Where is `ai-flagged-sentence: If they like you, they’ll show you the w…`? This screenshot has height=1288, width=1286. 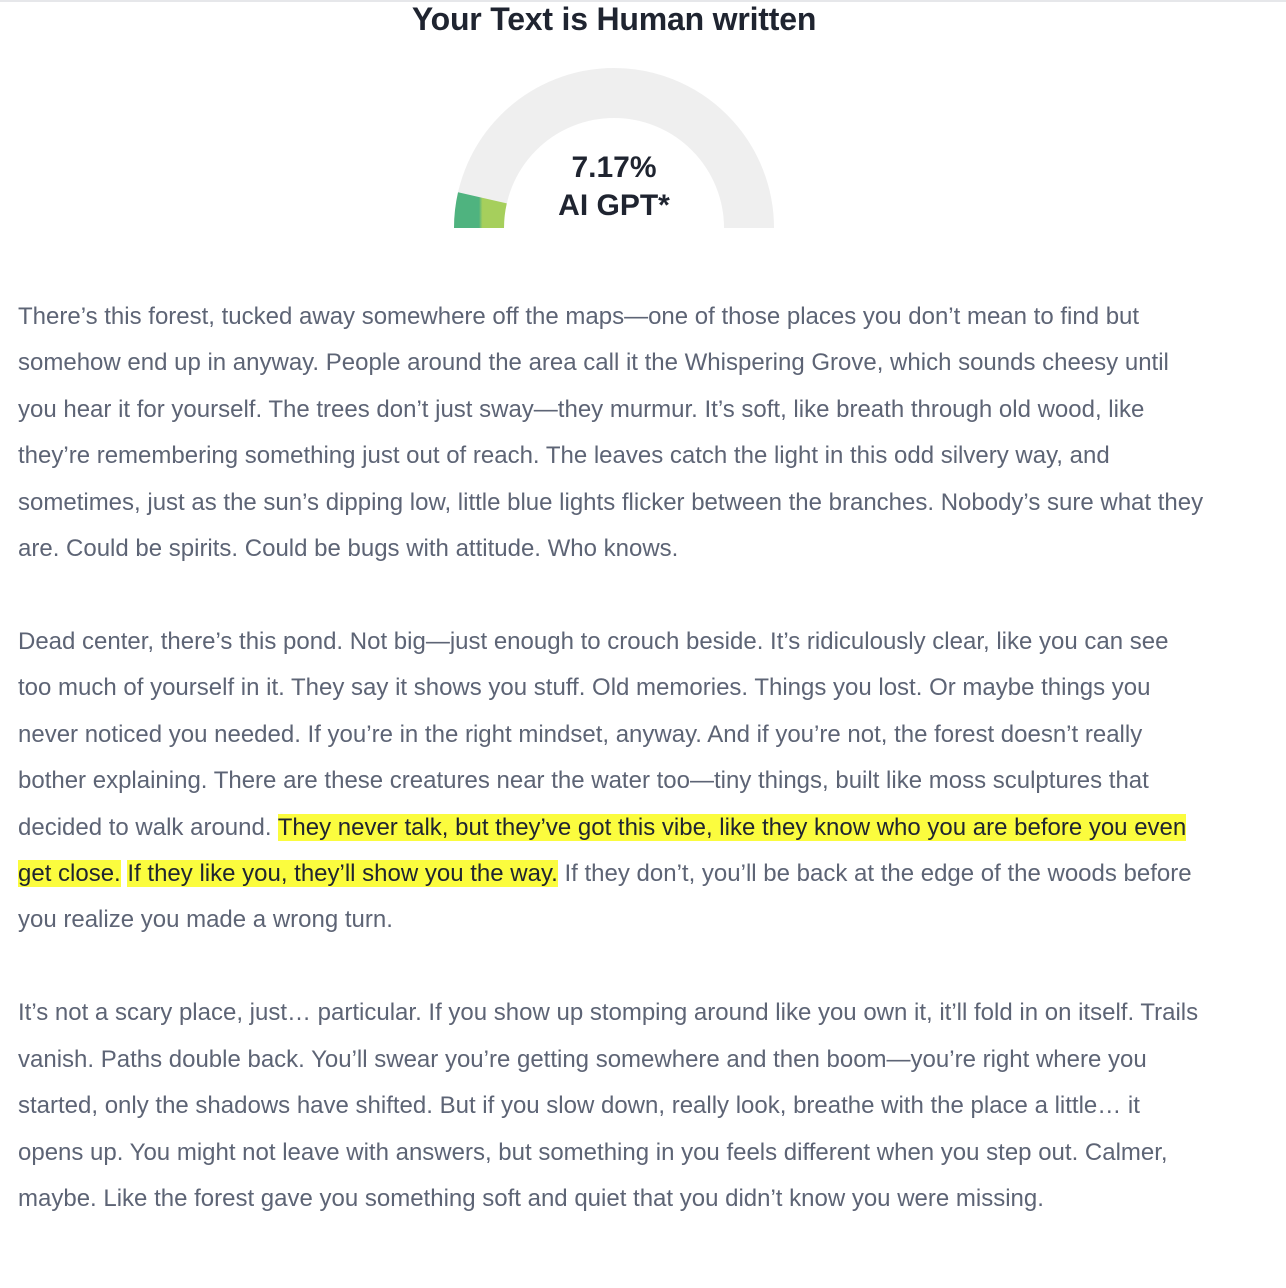
ai-flagged-sentence: If they like you, they’ll show you the w… is located at coordinates (342, 873).